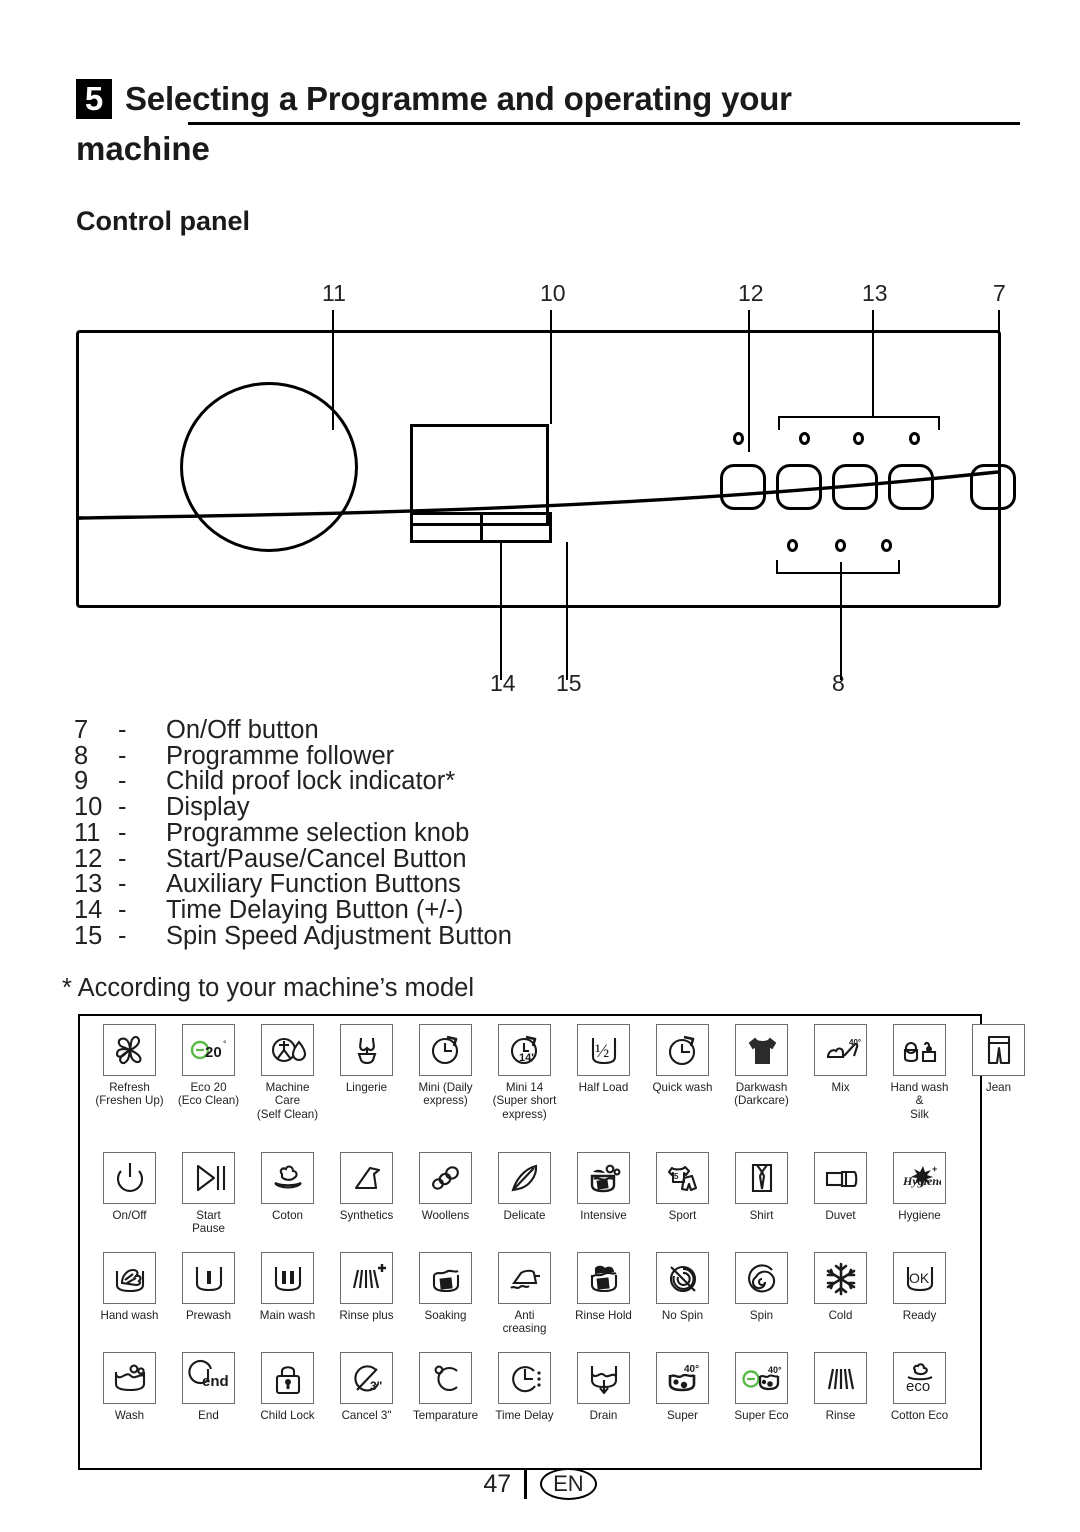 The height and width of the screenshot is (1532, 1080). What do you see at coordinates (280, 755) in the screenshot?
I see `legend-label: Programme follower` at bounding box center [280, 755].